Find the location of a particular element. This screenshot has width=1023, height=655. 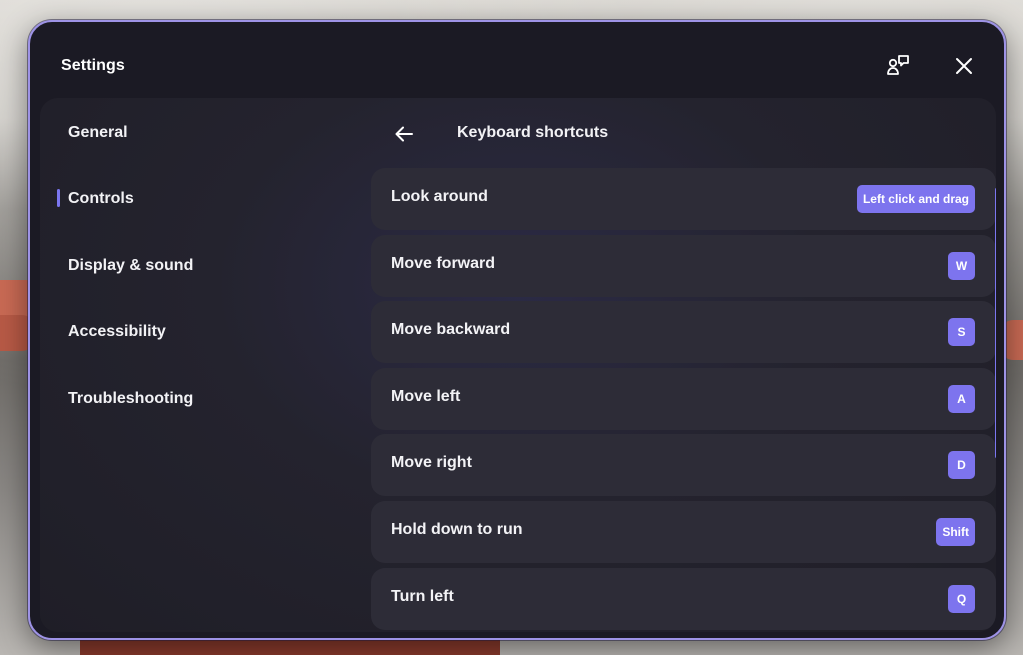

shortcut-row-move-backward: Move backward S is located at coordinates (683, 332).